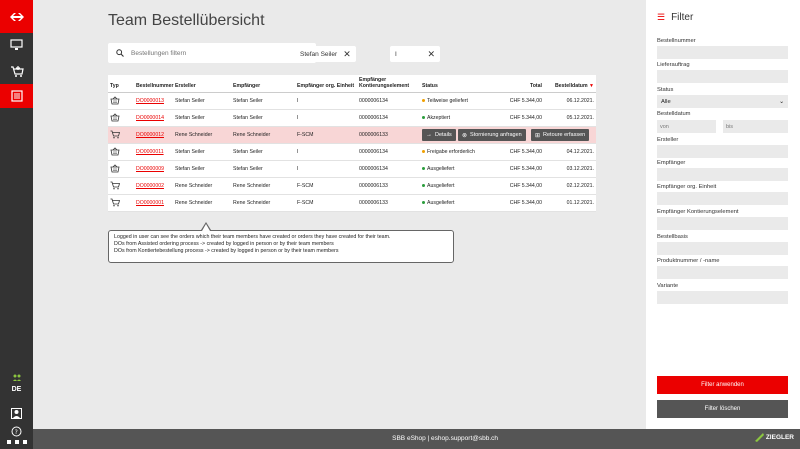  What do you see at coordinates (16, 16) in the screenshot?
I see `sbb-logo-icon` at bounding box center [16, 16].